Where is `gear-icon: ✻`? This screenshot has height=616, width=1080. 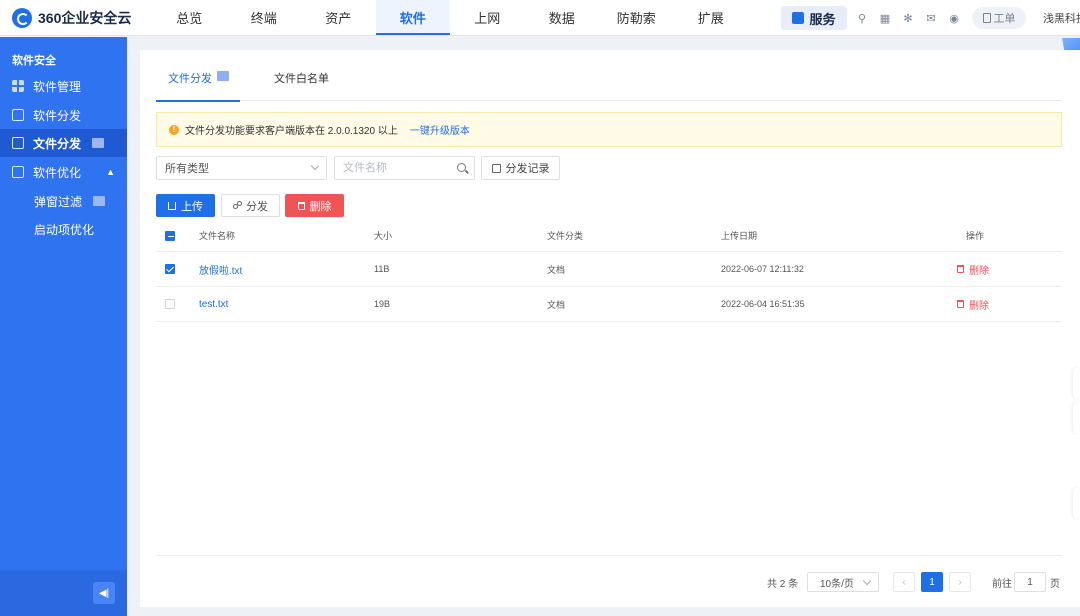
gear-icon: ✻ is located at coordinates (908, 18).